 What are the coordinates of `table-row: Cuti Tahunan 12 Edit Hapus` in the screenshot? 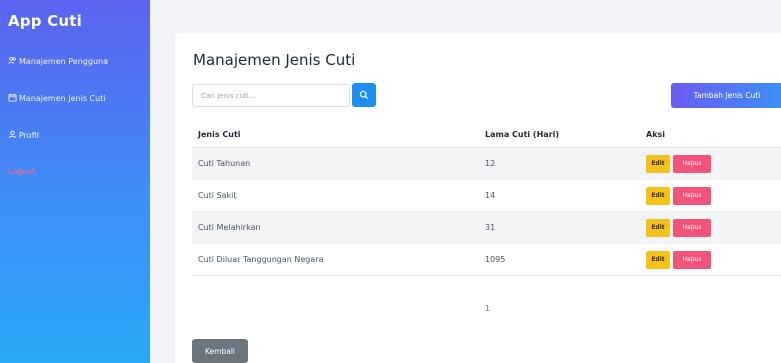 It's located at (486, 164).